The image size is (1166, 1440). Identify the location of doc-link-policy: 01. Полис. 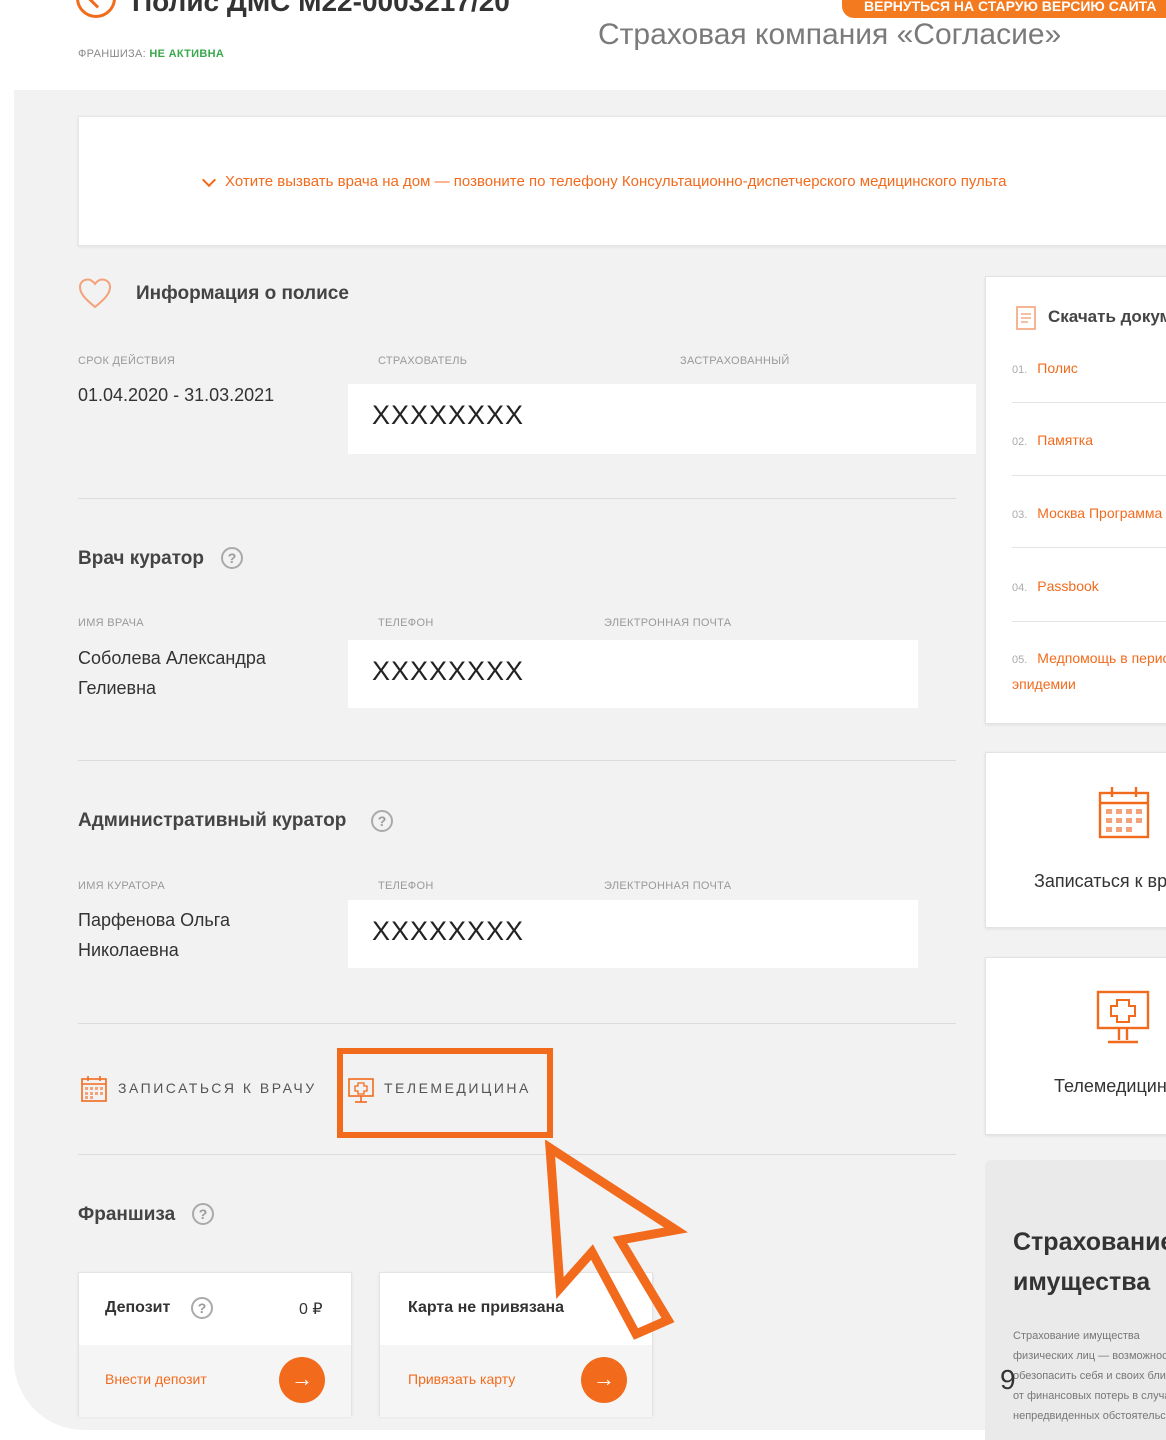
(1045, 369).